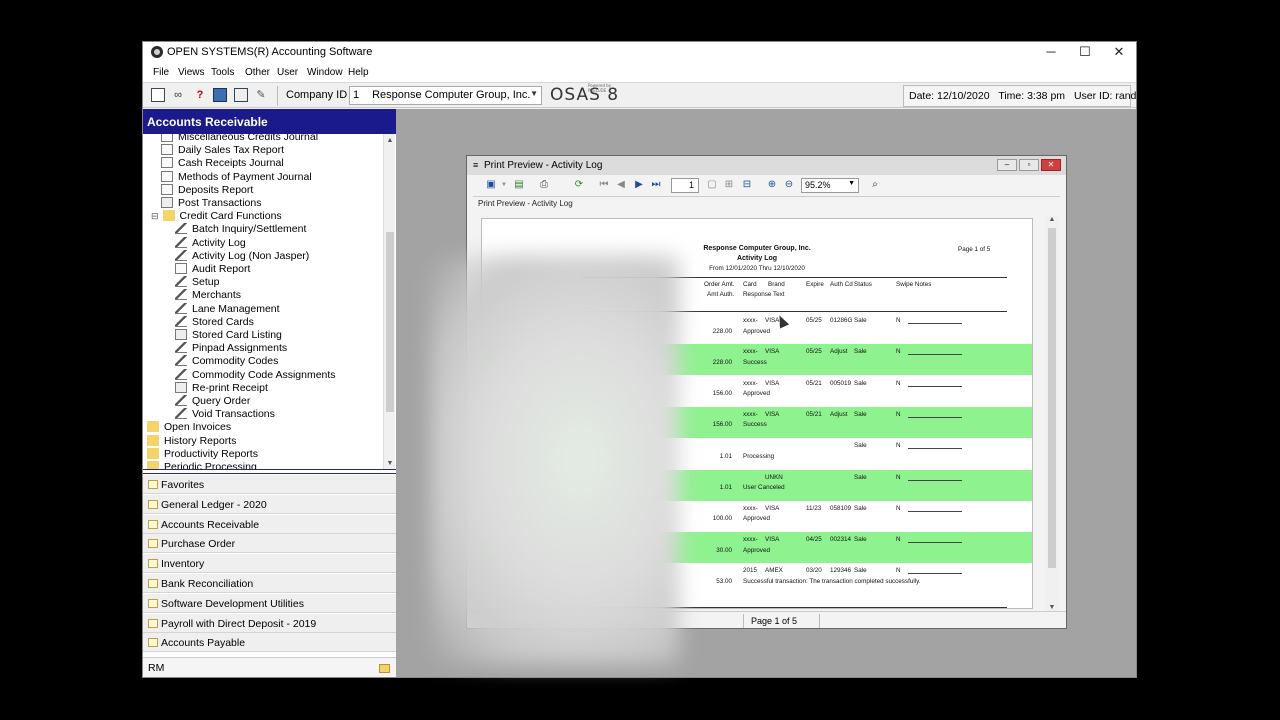  What do you see at coordinates (207, 190) in the screenshot?
I see `tree-item: Deposits Report` at bounding box center [207, 190].